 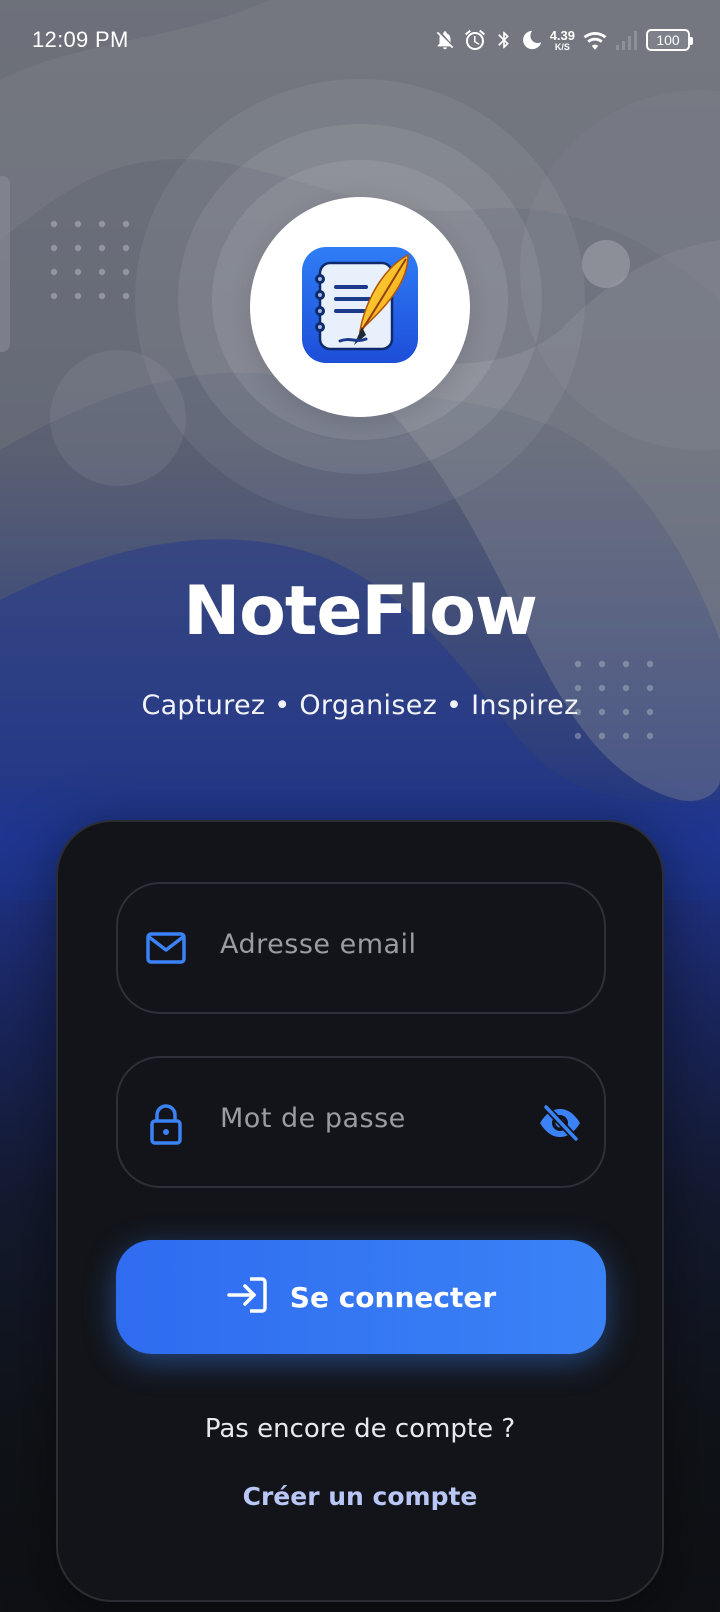 What do you see at coordinates (562, 46) in the screenshot?
I see `net-speed-unit: K/S` at bounding box center [562, 46].